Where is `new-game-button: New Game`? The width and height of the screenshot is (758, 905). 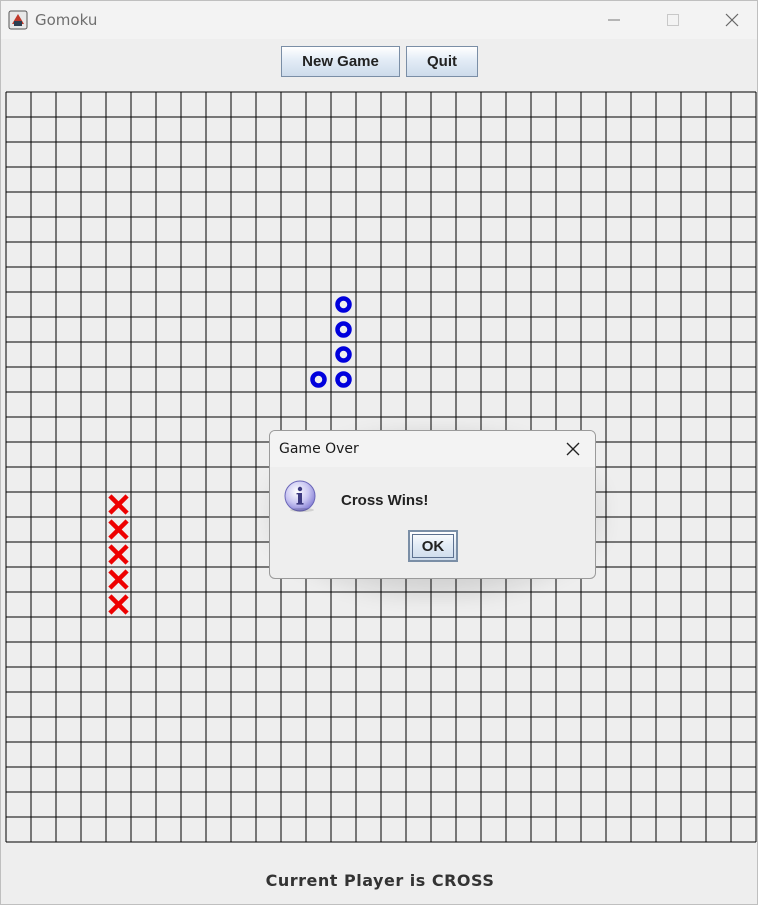 new-game-button: New Game is located at coordinates (340, 61).